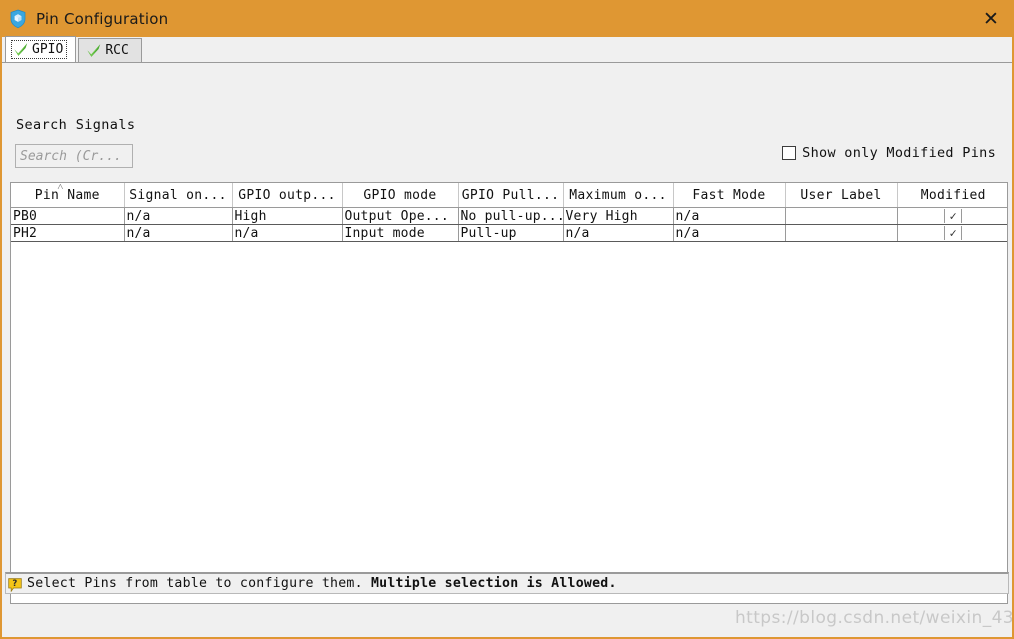  I want to click on tab-bar: GPIO RCC, so click(507, 49).